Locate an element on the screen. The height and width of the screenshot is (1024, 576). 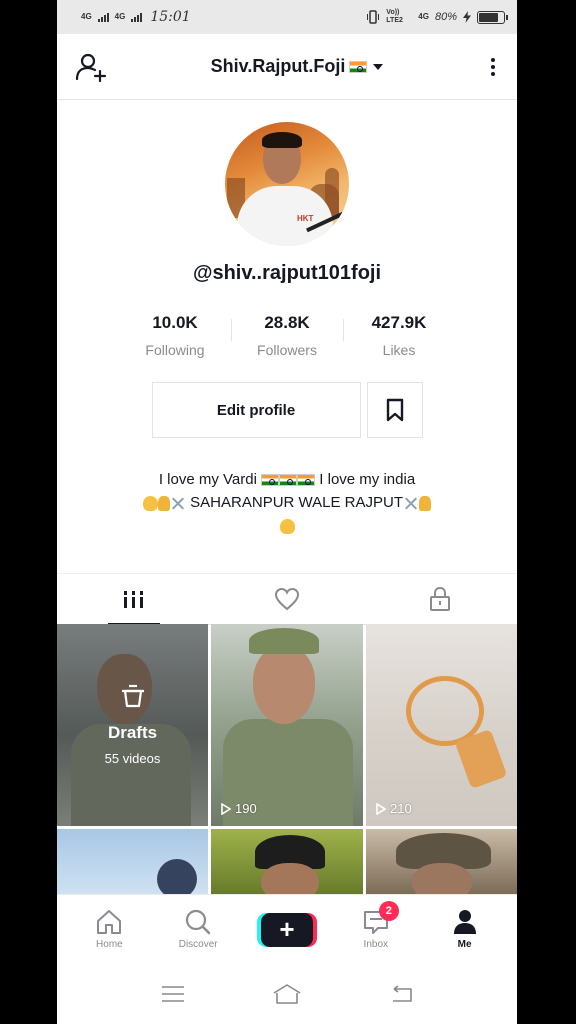
tab-liked is located at coordinates (286, 599).